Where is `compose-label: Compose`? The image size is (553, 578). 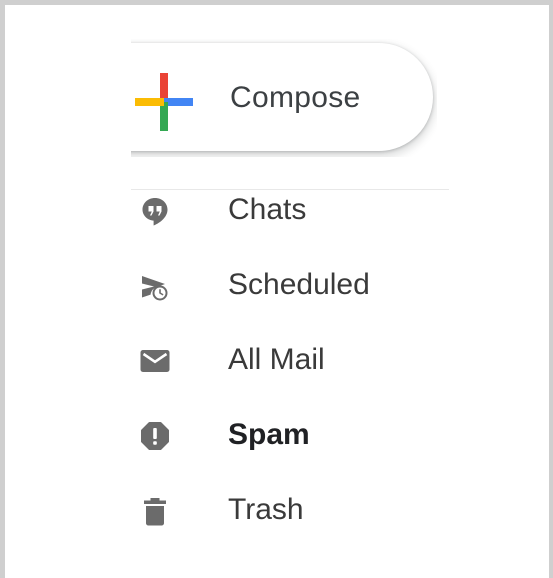 compose-label: Compose is located at coordinates (295, 97).